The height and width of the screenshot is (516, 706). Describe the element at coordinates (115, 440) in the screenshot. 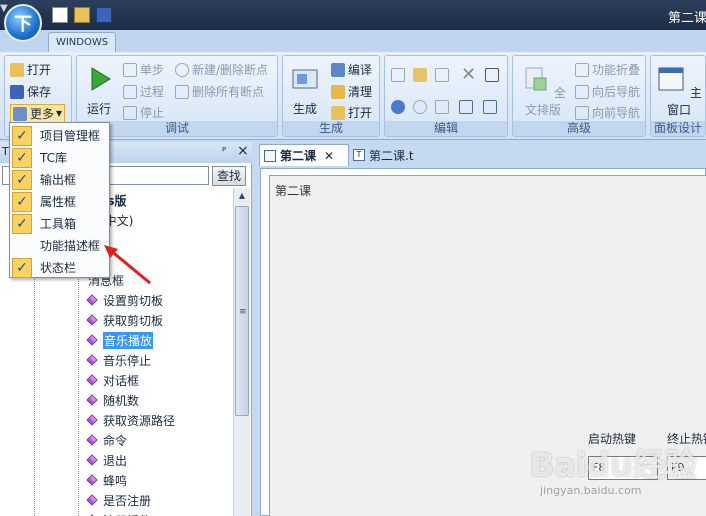

I see `tree-item-label: 命令` at that location.